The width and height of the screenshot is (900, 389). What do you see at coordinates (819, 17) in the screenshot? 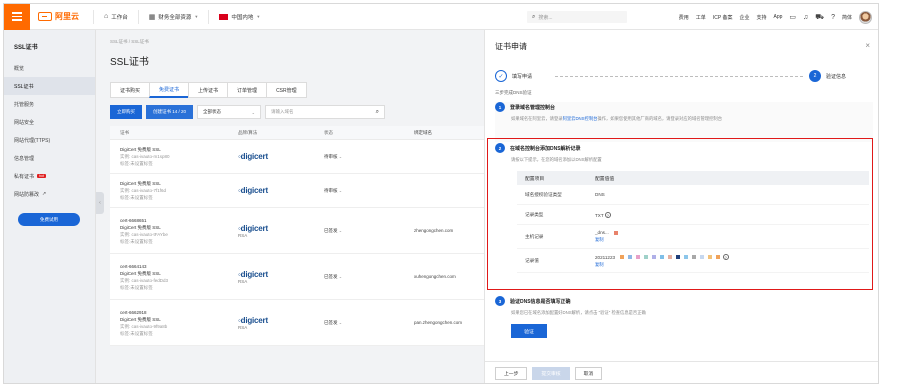
I see `cart-icon: ⛟` at bounding box center [819, 17].